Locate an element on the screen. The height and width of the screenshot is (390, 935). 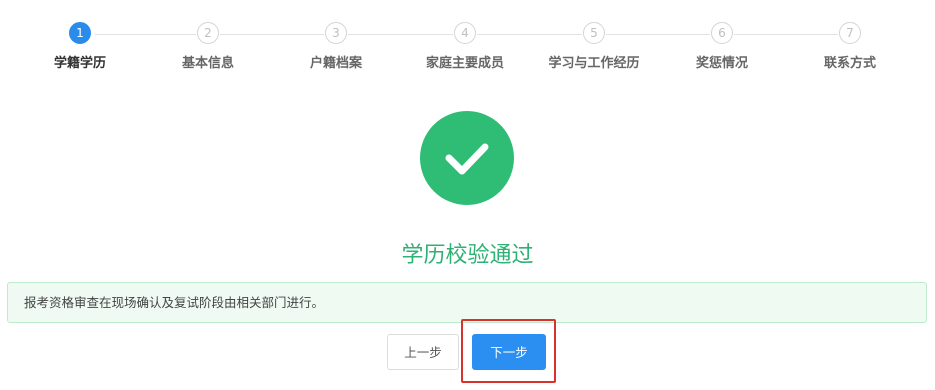
check-icon is located at coordinates (467, 159).